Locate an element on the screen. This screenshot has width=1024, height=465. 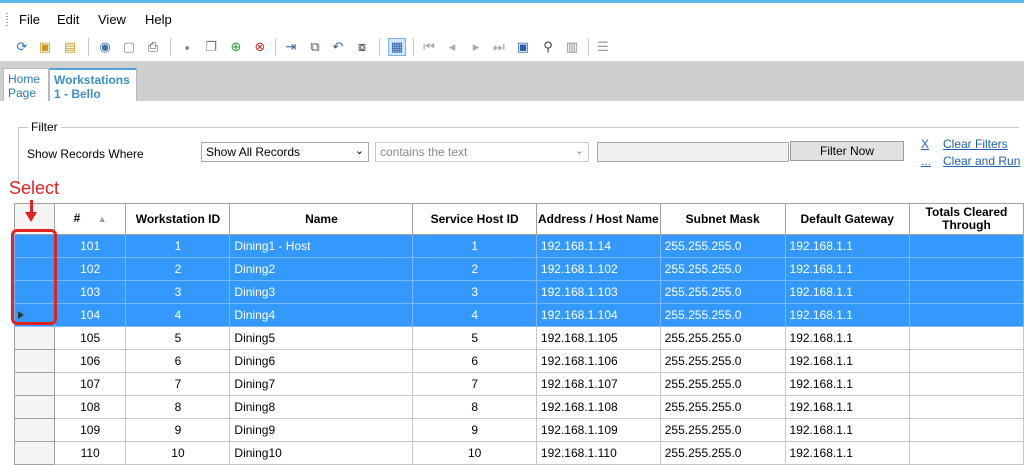
cell-address: 192.168.1.110 is located at coordinates (598, 453).